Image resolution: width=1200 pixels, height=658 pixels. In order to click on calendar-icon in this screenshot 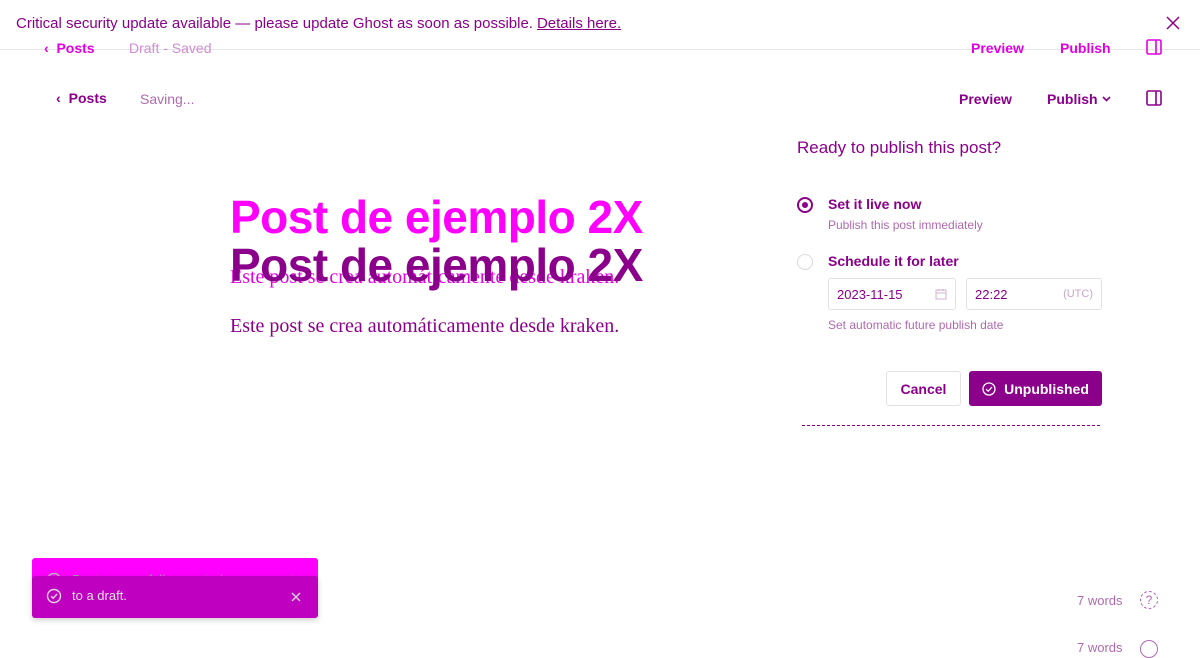, I will do `click(941, 294)`.